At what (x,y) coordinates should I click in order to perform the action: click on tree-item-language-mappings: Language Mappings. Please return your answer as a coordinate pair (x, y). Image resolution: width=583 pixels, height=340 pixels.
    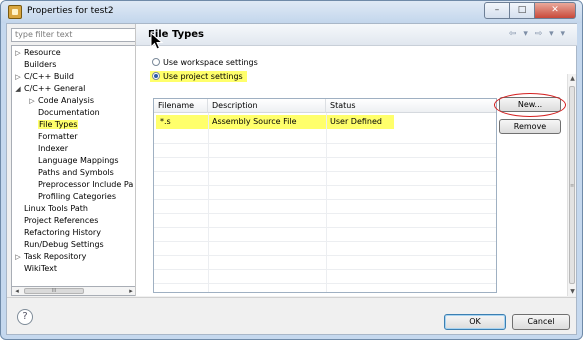
    Looking at the image, I should click on (78, 161).